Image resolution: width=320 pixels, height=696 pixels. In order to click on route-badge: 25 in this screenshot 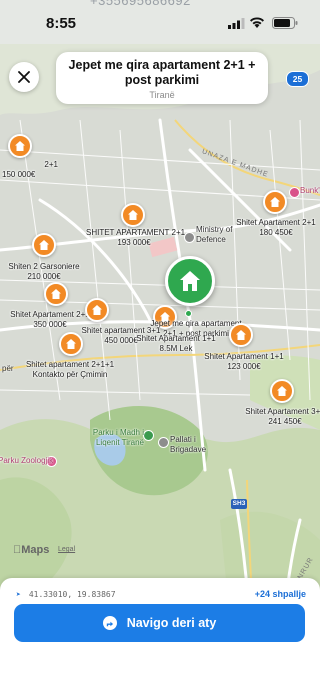, I will do `click(297, 79)`.